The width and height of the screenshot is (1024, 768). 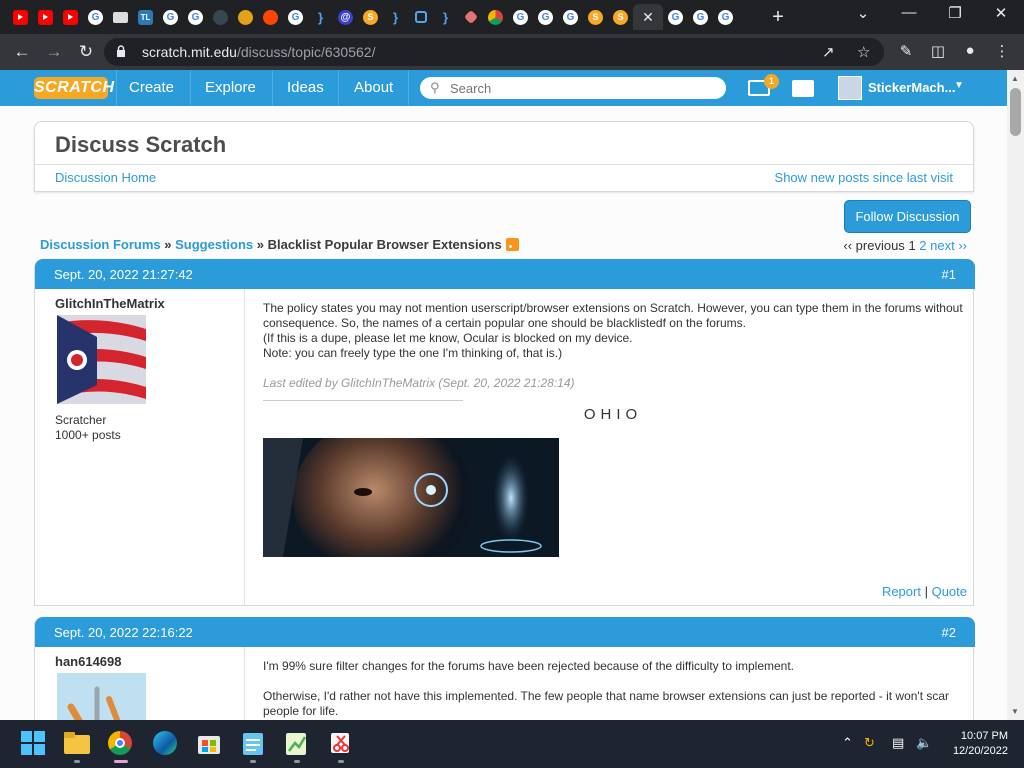 I want to click on post-number: #2, so click(x=949, y=632).